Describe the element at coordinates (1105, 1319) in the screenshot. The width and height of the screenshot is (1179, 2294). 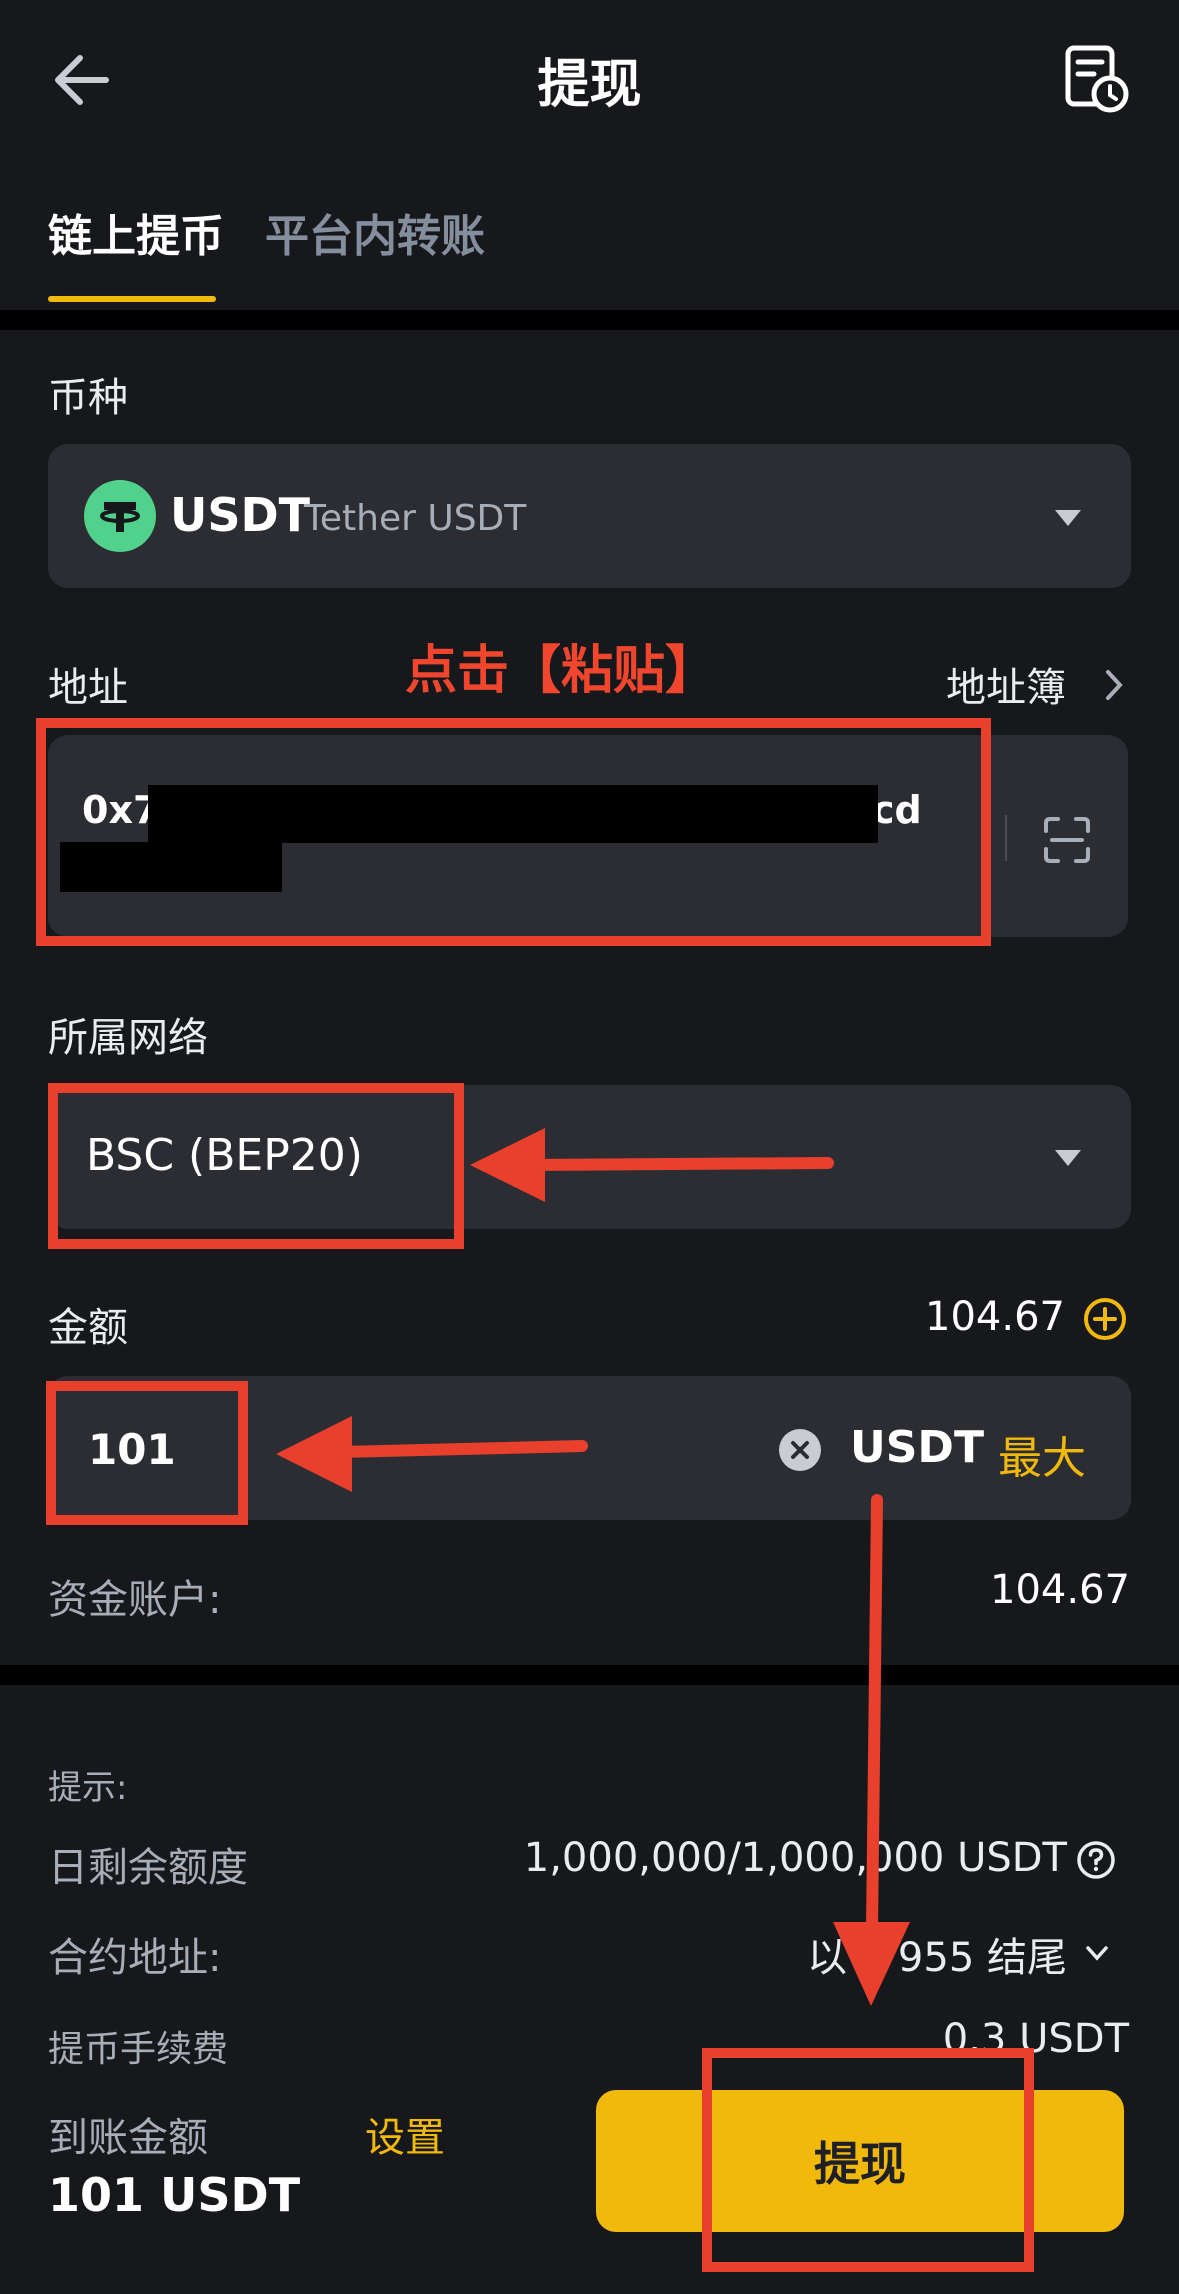
I see `plus-circle-icon` at that location.